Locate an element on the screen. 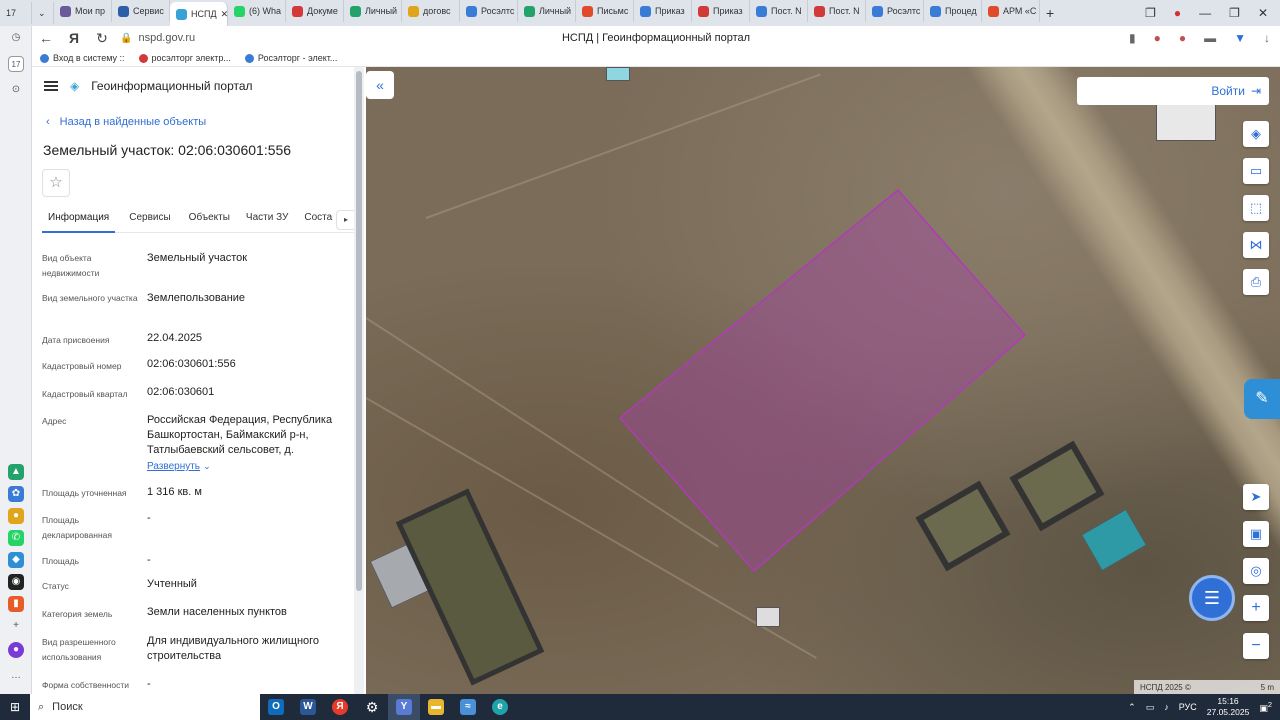 Image resolution: width=1280 pixels, height=720 pixels. login-button: Войти ⇥ is located at coordinates (1173, 91).